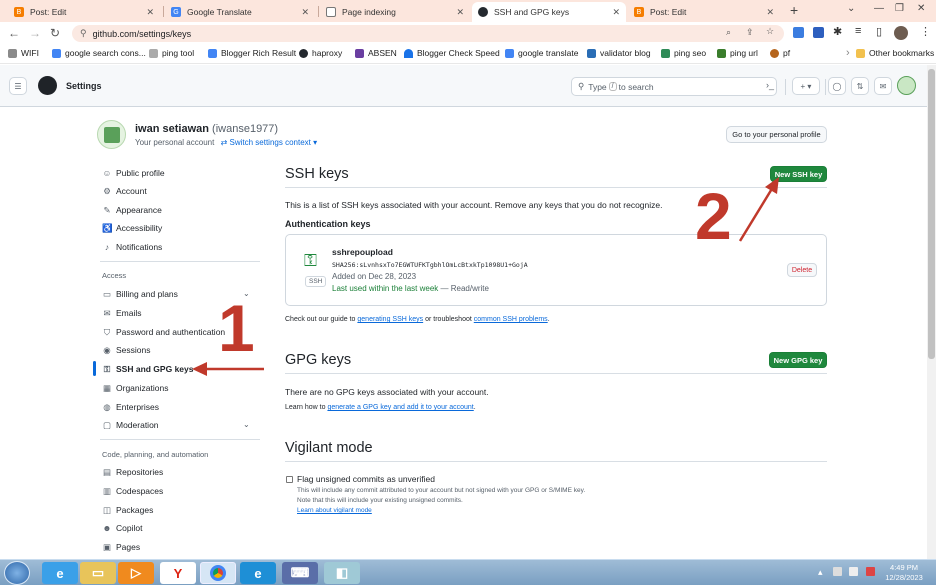 The width and height of the screenshot is (936, 585). I want to click on taskbar-media-icon: ▷, so click(136, 573).